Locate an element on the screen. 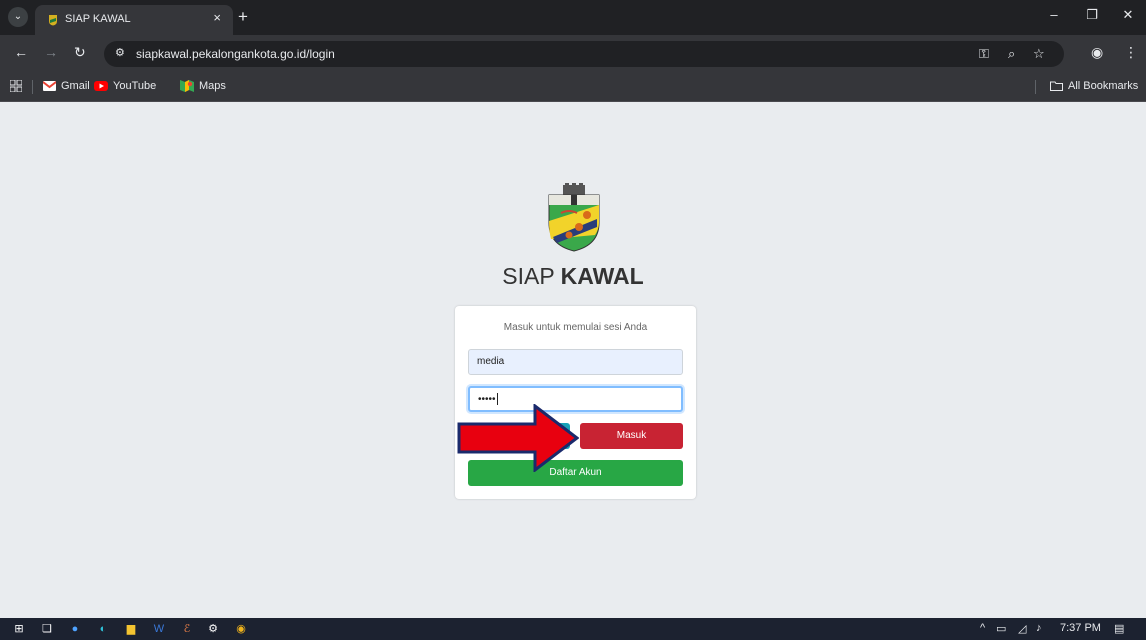 The image size is (1146, 640). browser-tab: SIAP KAWAL × is located at coordinates (134, 20).